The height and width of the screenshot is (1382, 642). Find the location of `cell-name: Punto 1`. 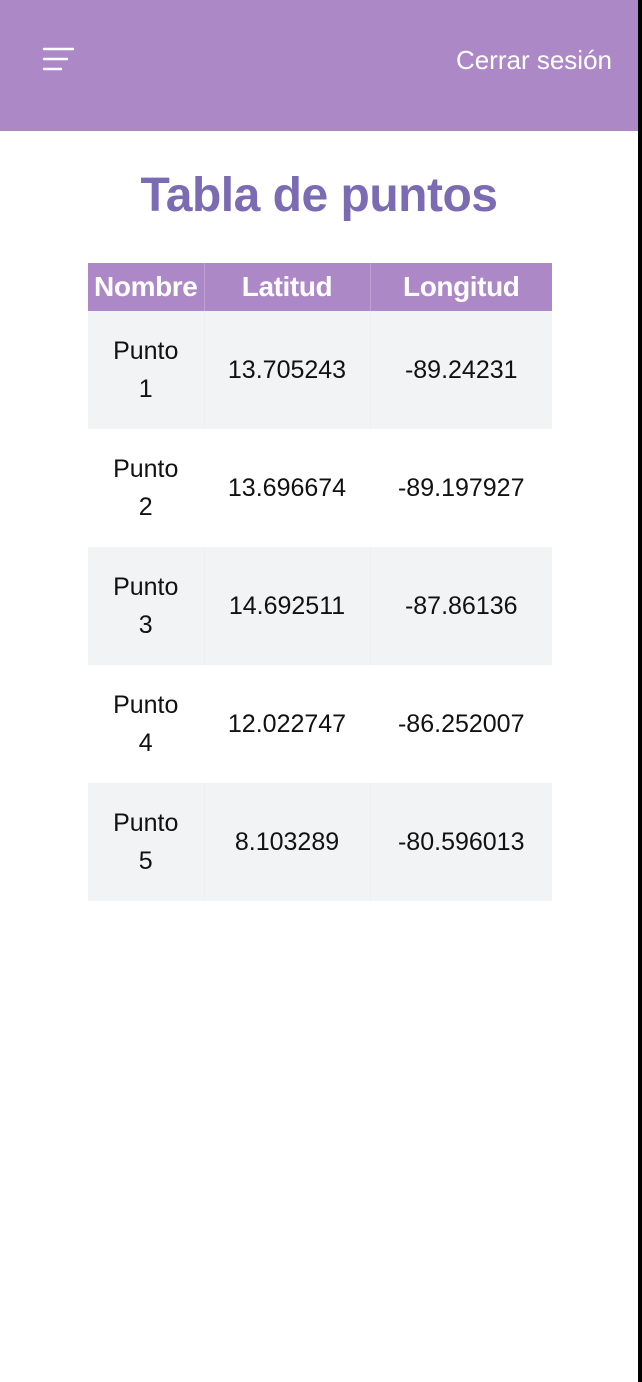

cell-name: Punto 1 is located at coordinates (146, 370).